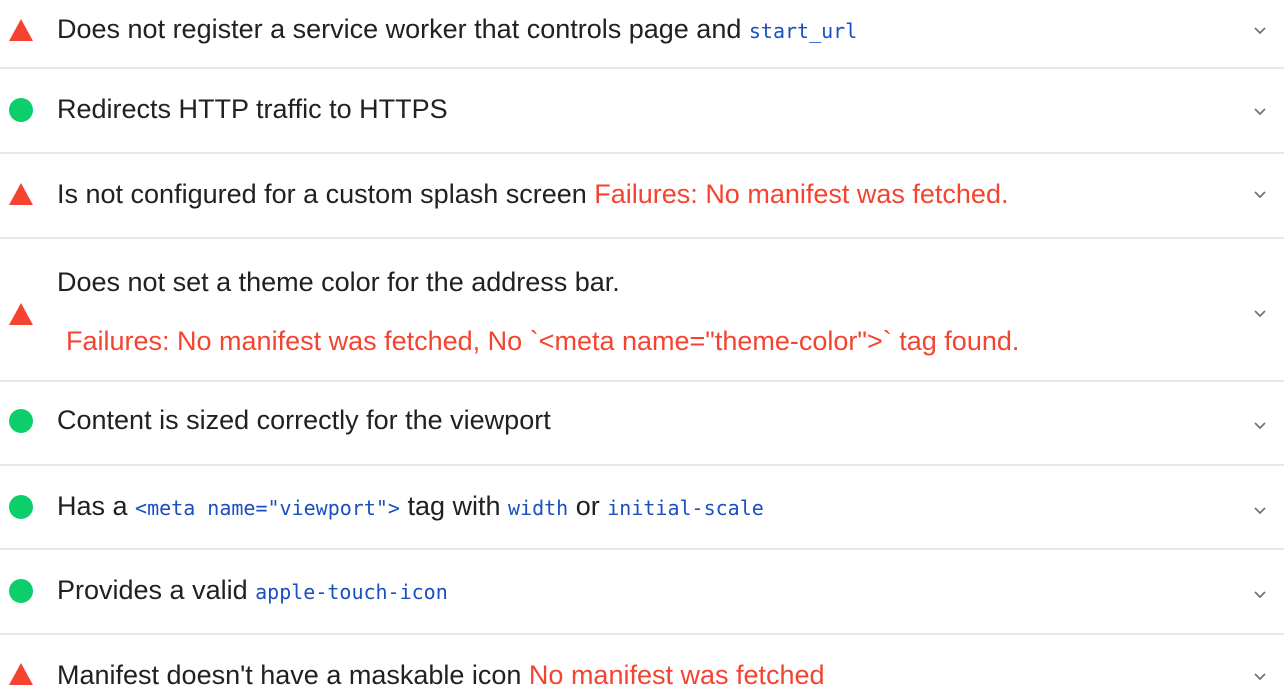 This screenshot has width=1284, height=694. I want to click on failure-text: No manifest was fetched, so click(676, 675).